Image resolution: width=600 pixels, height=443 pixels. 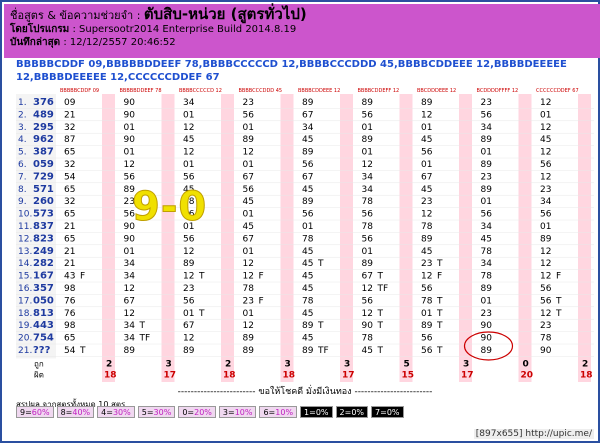 I want to click on row-id: ???, so click(x=42, y=350).